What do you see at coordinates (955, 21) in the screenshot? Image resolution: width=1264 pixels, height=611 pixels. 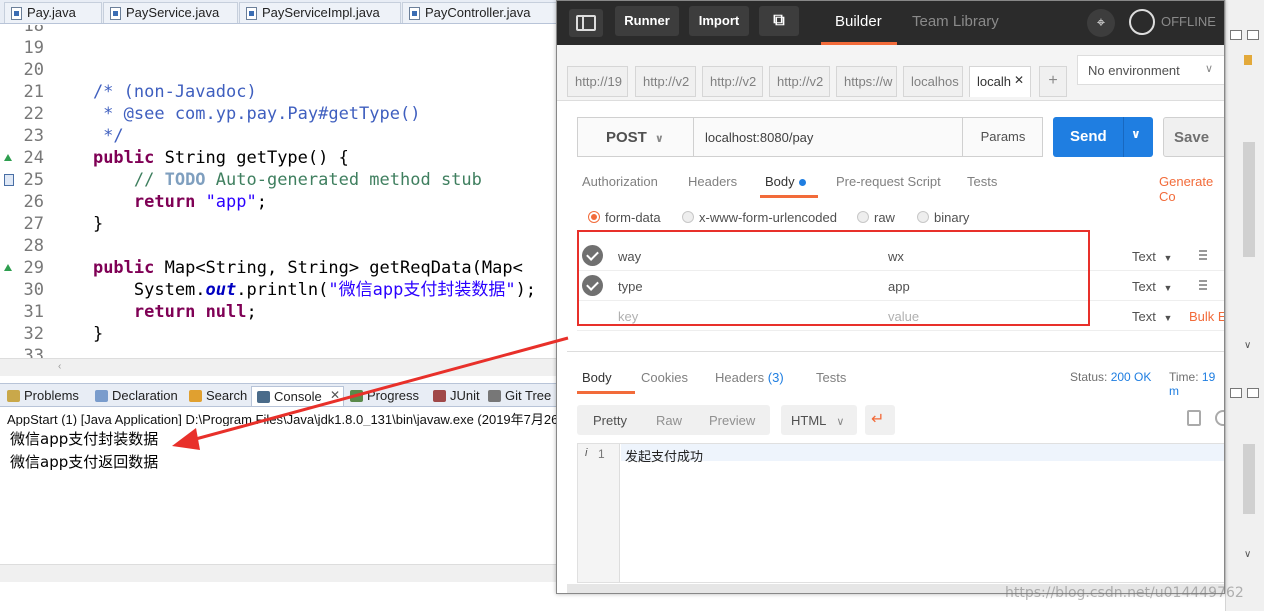 I see `tab-team-library: Team Library` at bounding box center [955, 21].